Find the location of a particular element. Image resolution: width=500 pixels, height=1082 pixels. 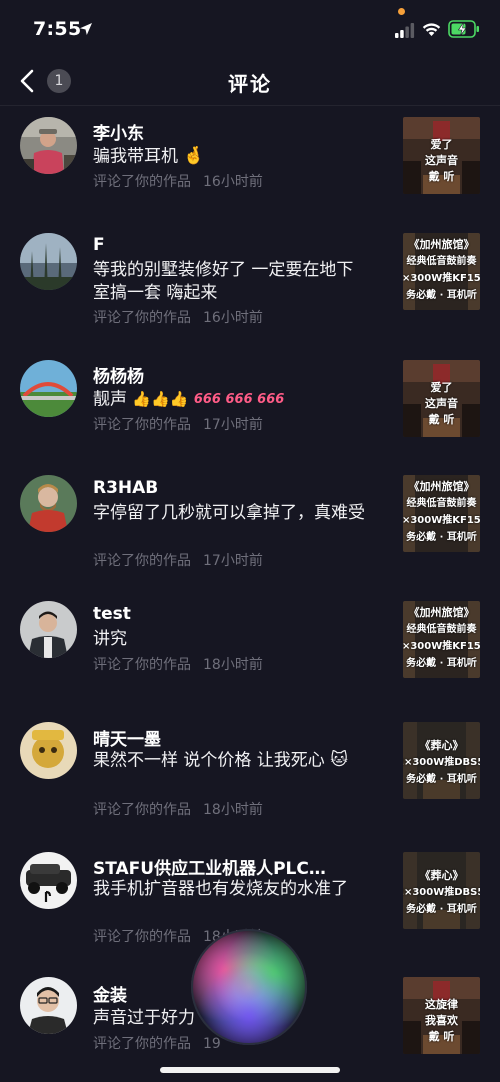

nav-bar: 1 评论 is located at coordinates (250, 82).